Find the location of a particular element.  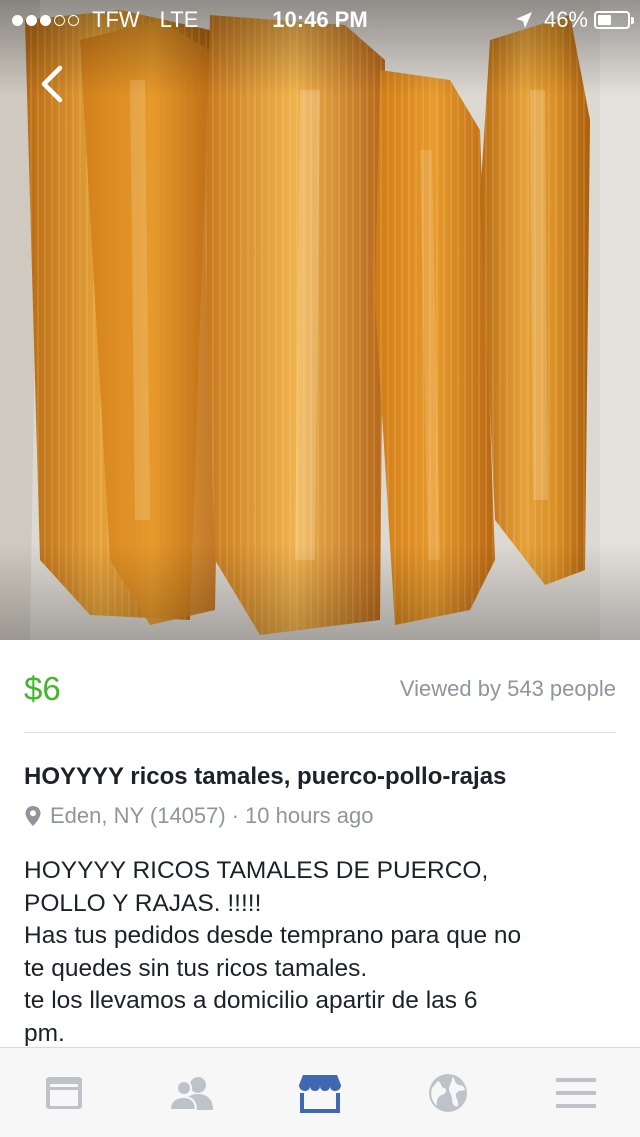

description-line: POLLO Y RAJAS. !!!!! is located at coordinates (143, 903).